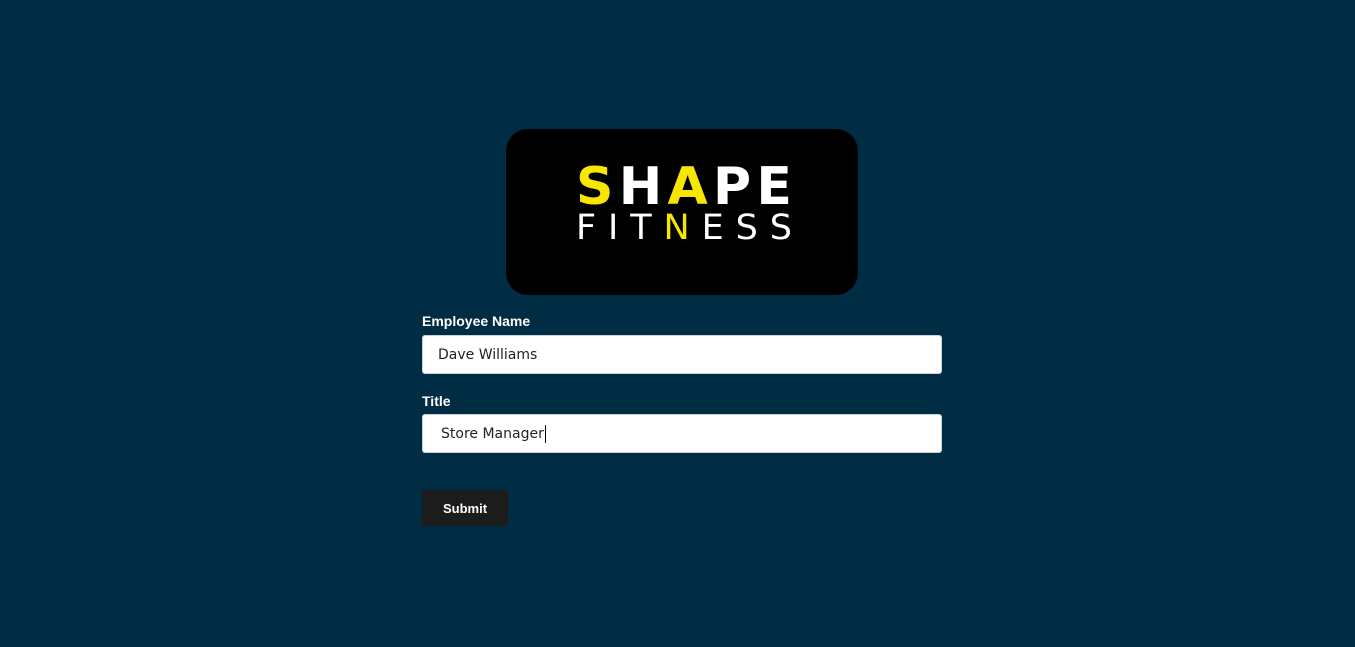  I want to click on title-label: Title, so click(436, 401).